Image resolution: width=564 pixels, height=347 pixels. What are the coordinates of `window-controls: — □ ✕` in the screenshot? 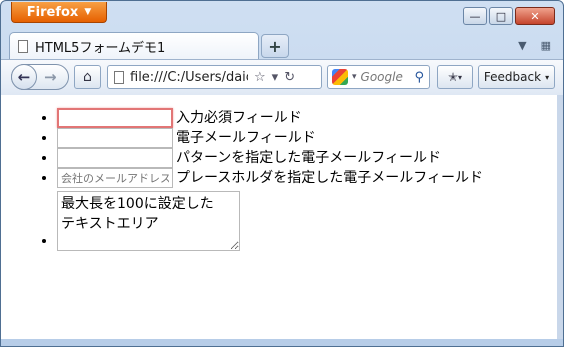 It's located at (509, 16).